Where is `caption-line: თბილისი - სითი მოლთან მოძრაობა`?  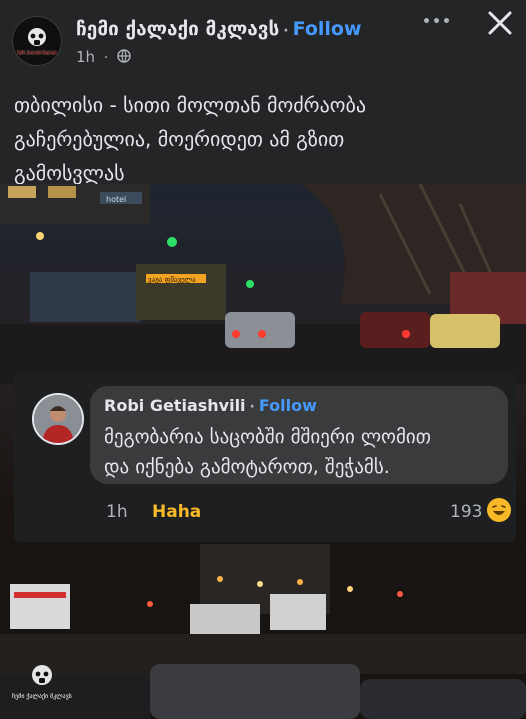 caption-line: თბილისი - სითი მოლთან მოძრაობა is located at coordinates (190, 105).